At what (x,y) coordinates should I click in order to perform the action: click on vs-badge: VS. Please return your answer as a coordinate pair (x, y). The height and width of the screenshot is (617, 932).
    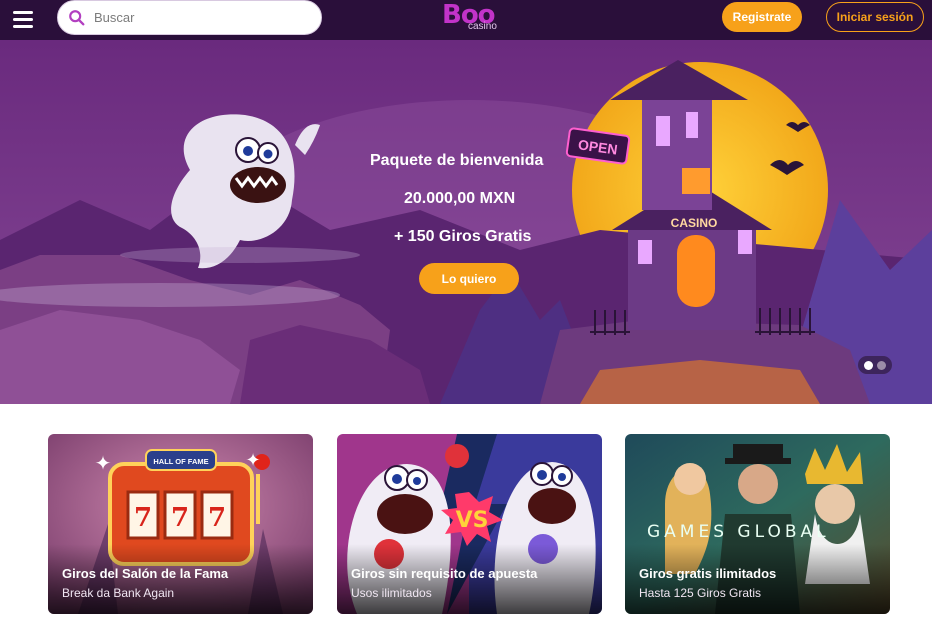
    Looking at the image, I should click on (472, 520).